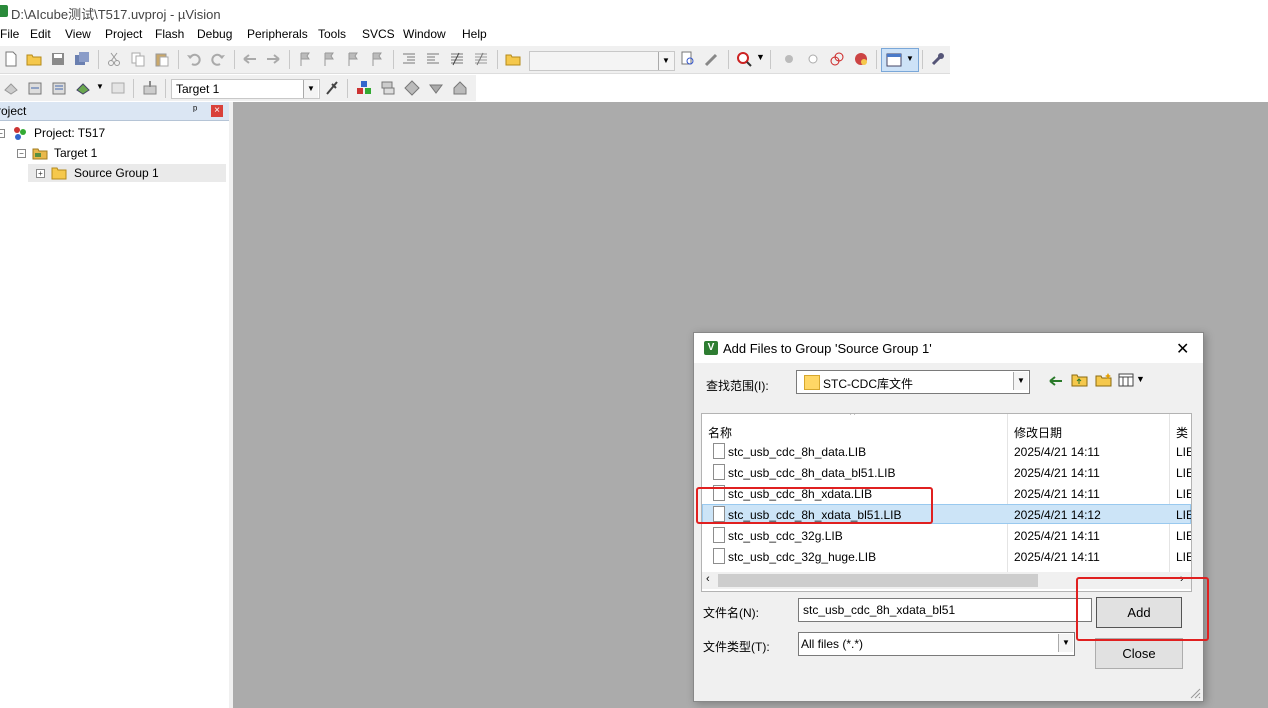  What do you see at coordinates (602, 61) in the screenshot?
I see `find-combo: ▼` at bounding box center [602, 61].